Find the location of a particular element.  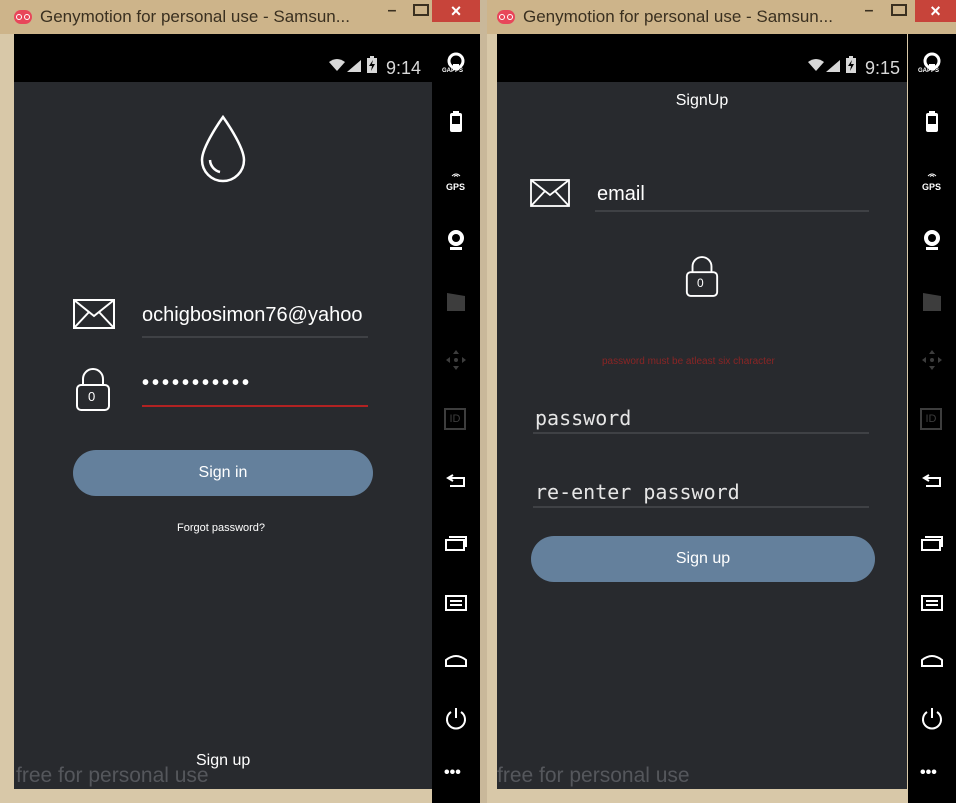

water-drop-logo-icon is located at coordinates (223, 148).